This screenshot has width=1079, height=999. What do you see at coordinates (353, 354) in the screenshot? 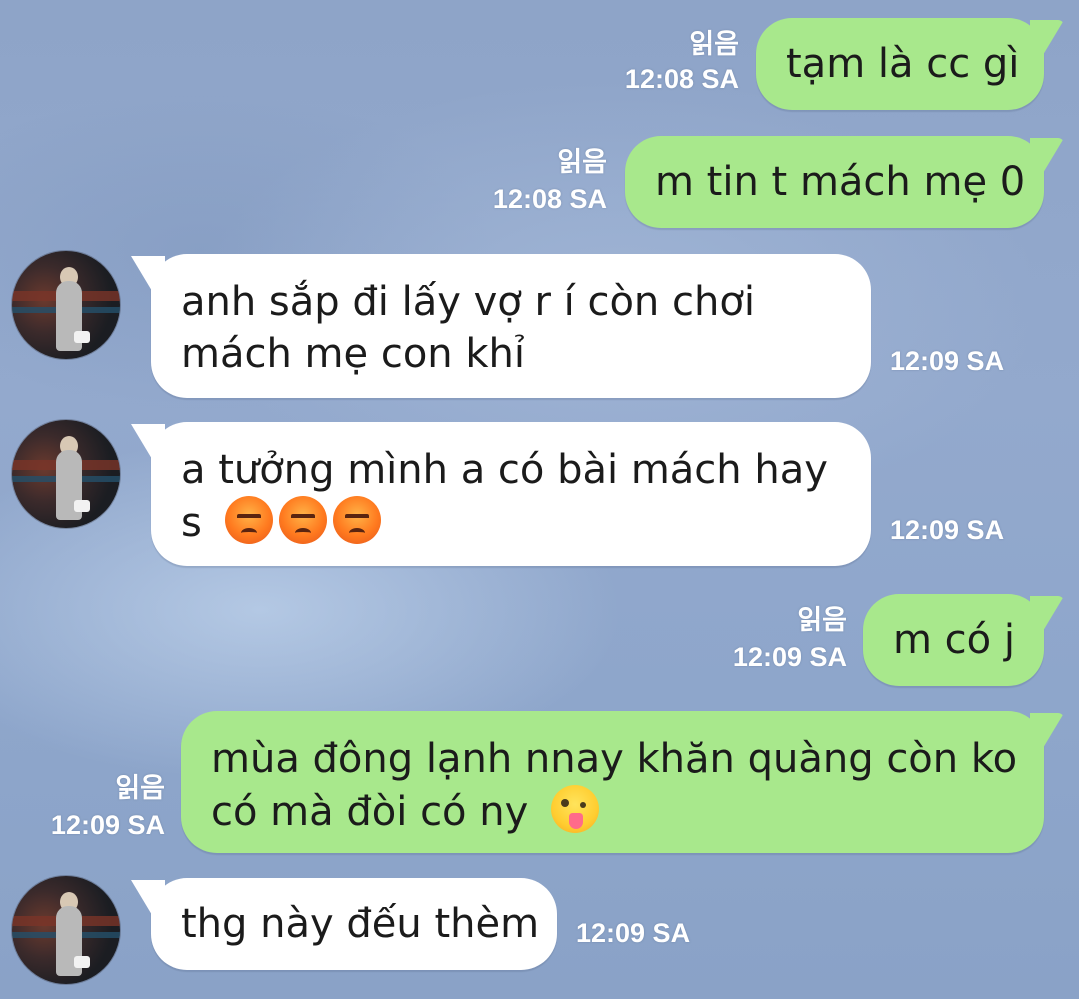
I see `message-text-line: mách mẹ con khỉ` at bounding box center [353, 354].